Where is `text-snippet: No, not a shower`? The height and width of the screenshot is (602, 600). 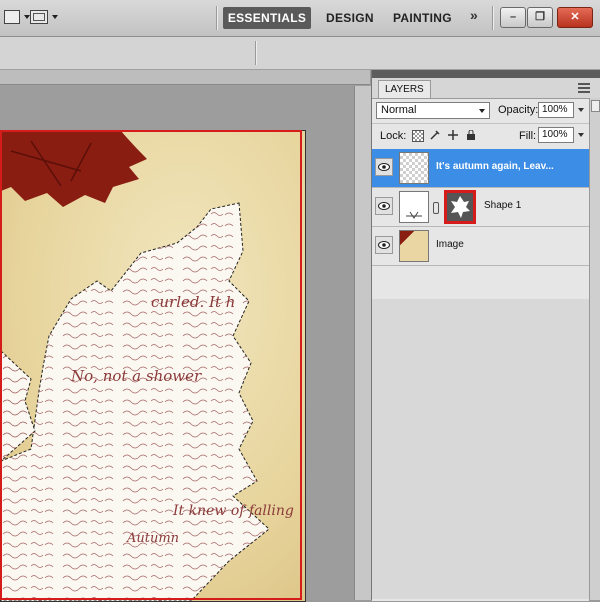 text-snippet: No, not a shower is located at coordinates (136, 376).